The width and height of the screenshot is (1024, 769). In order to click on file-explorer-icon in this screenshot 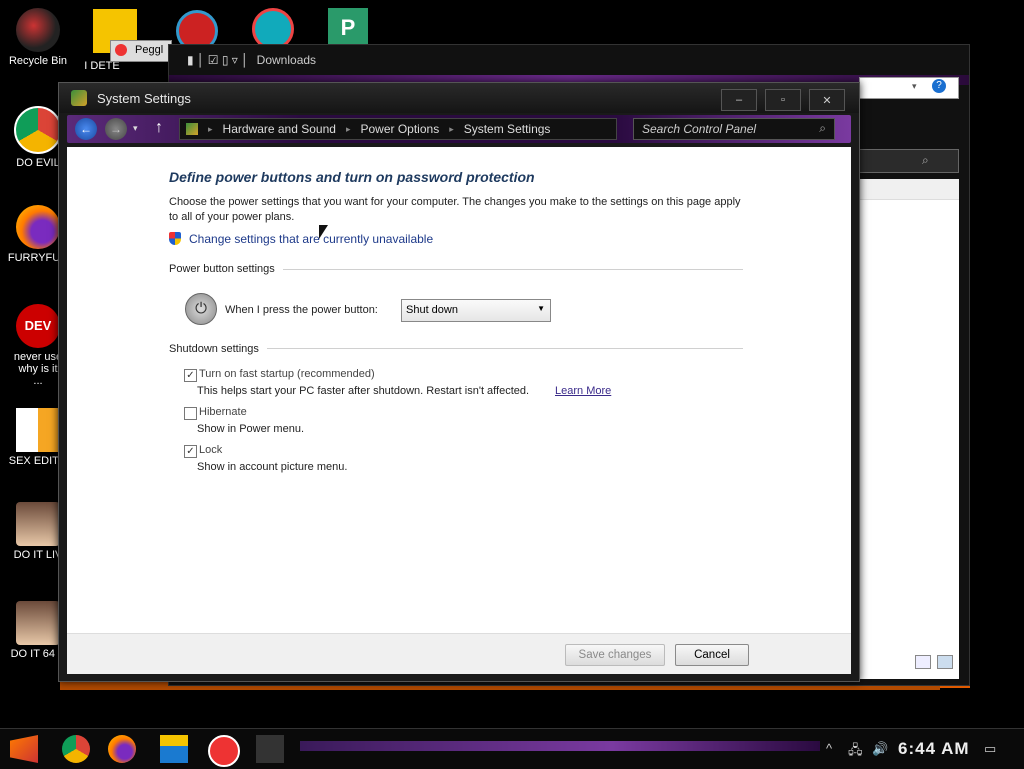, I will do `click(174, 749)`.